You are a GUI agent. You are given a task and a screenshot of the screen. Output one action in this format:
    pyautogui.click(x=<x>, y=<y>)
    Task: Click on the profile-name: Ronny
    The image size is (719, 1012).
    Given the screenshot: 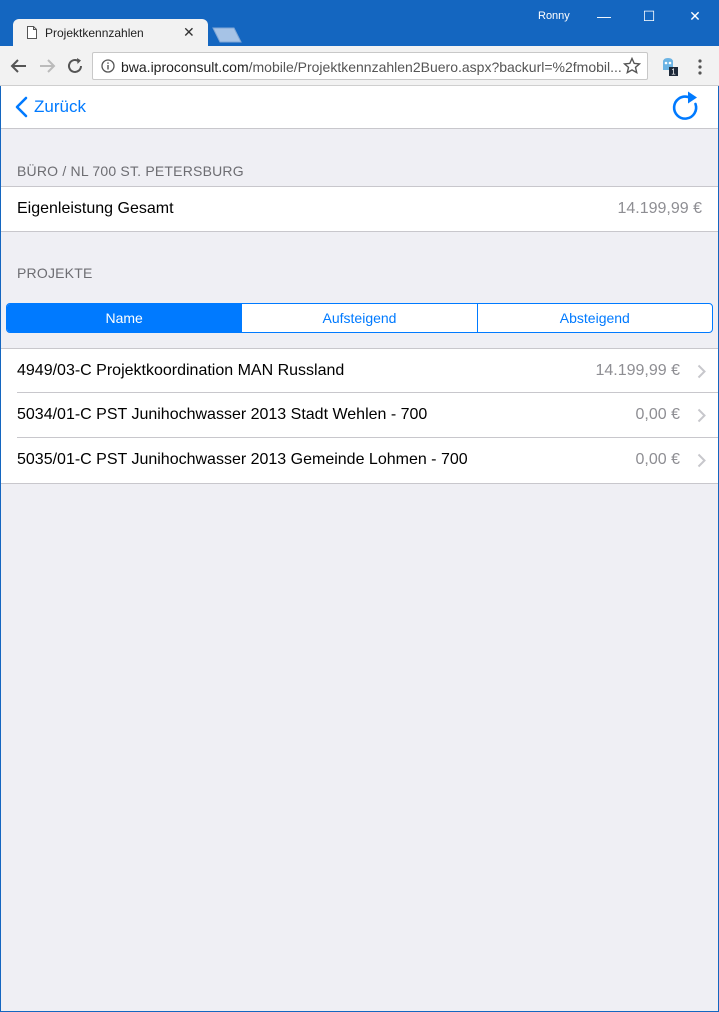 What is the action you would take?
    pyautogui.click(x=554, y=16)
    